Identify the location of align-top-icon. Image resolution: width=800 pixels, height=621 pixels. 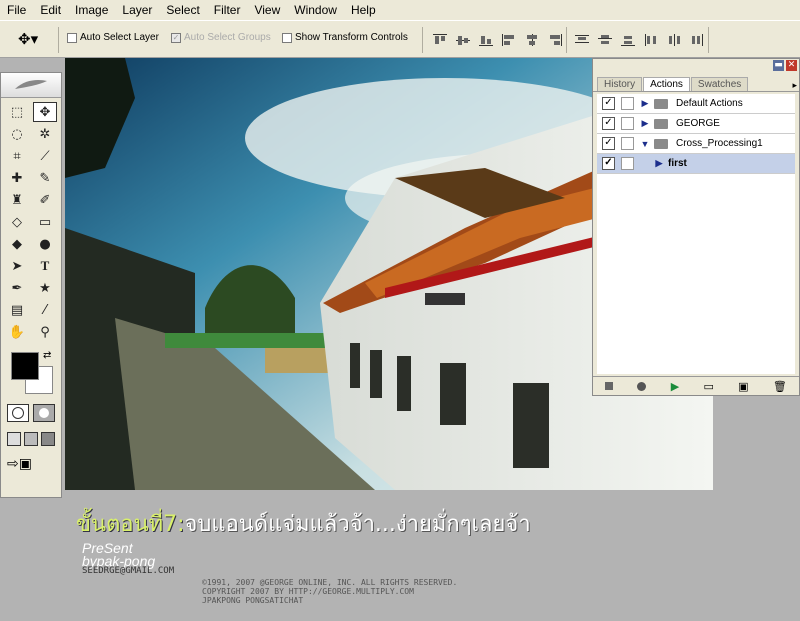
(440, 40).